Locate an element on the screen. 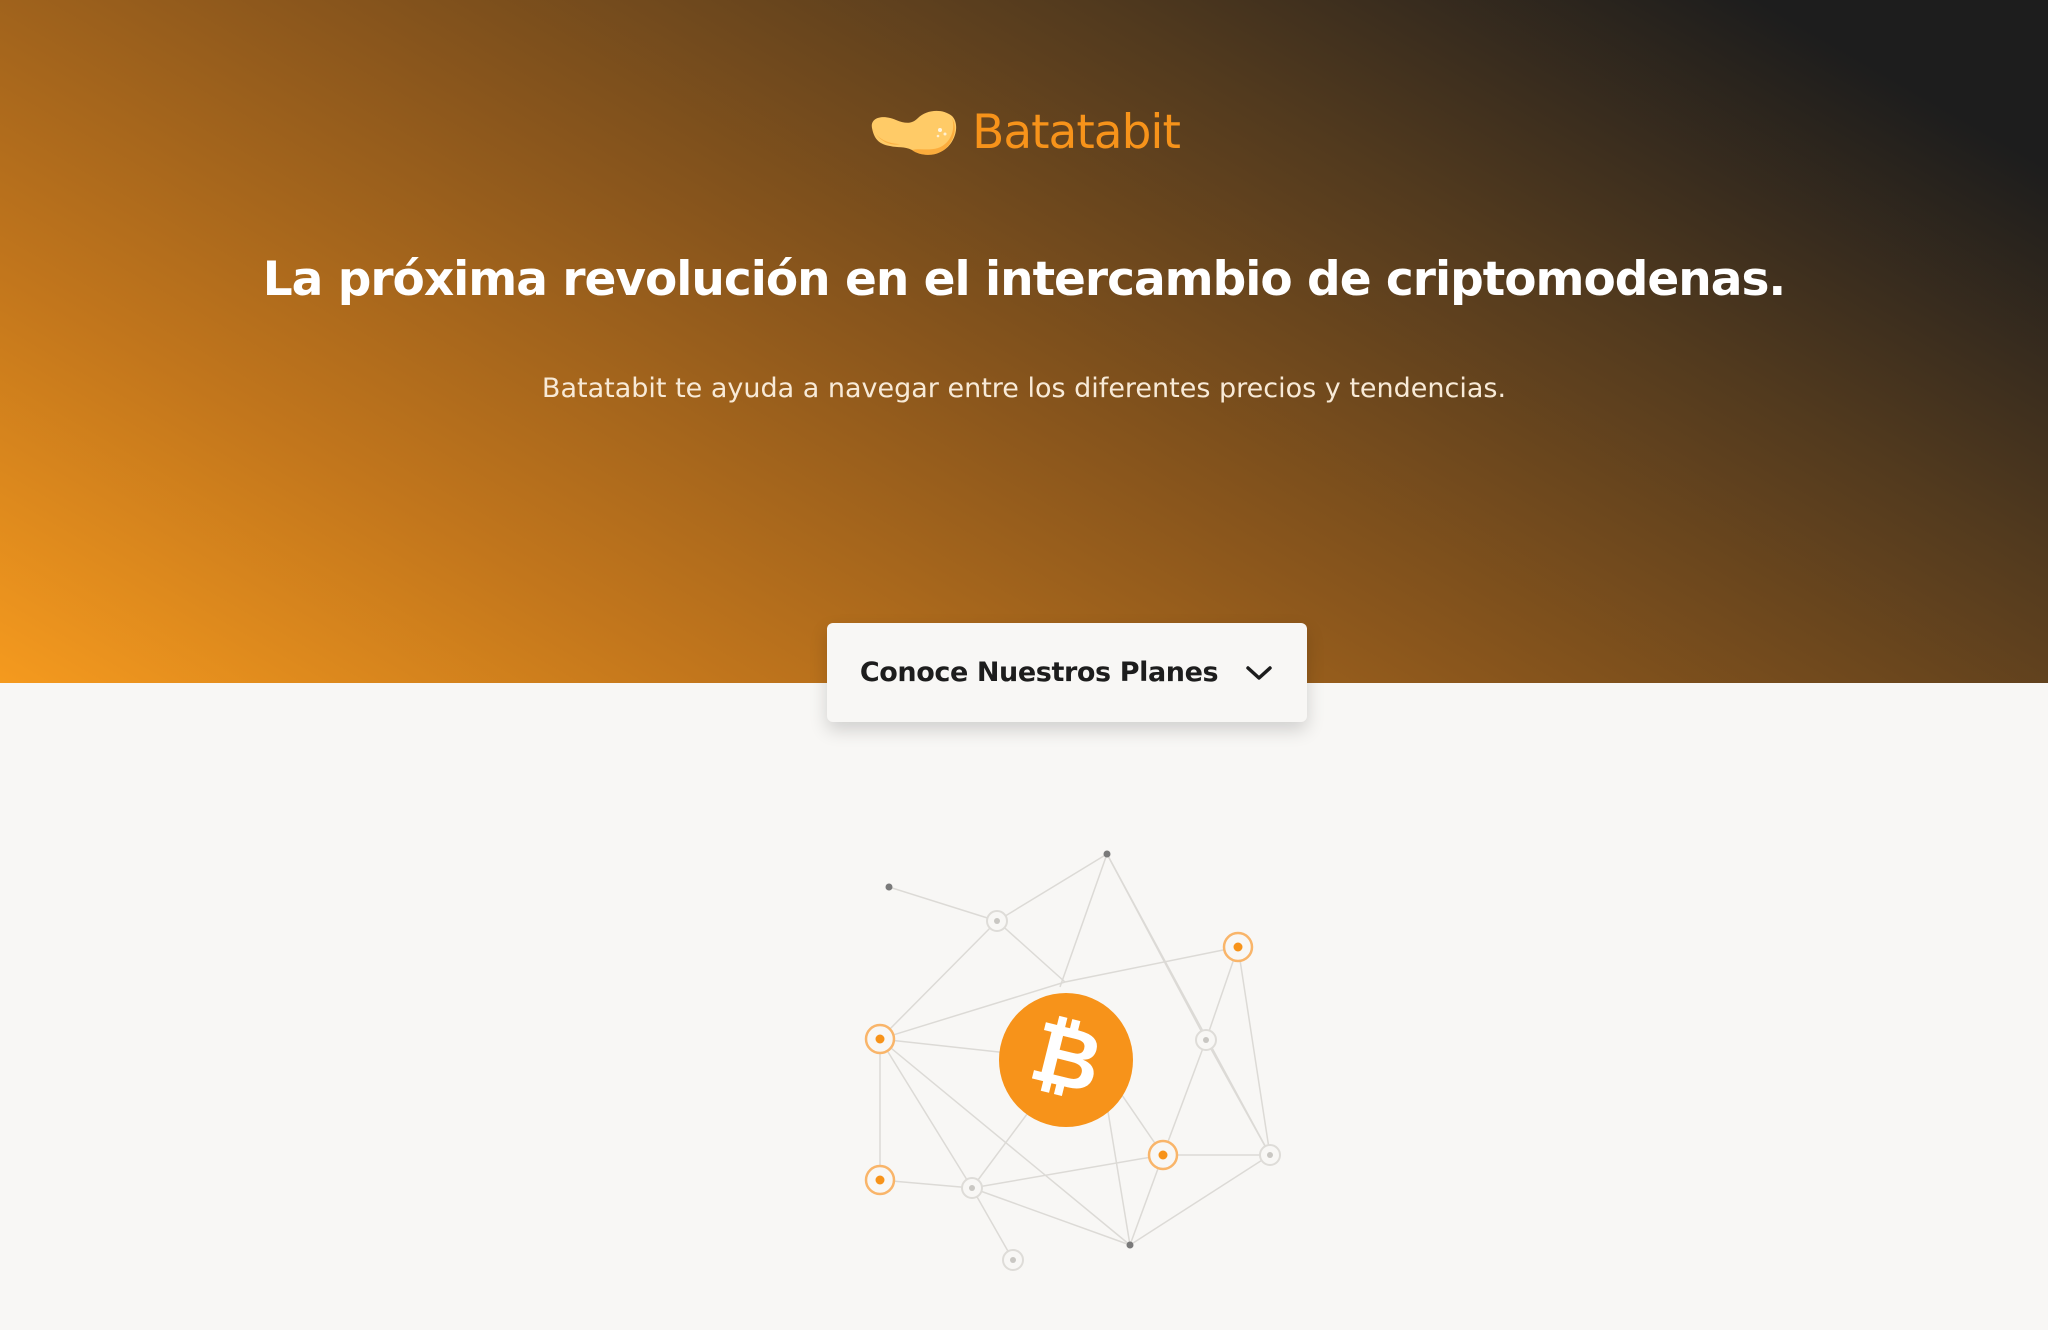 The image size is (2048, 1330). brand-logo: Batatabit is located at coordinates (1024, 132).